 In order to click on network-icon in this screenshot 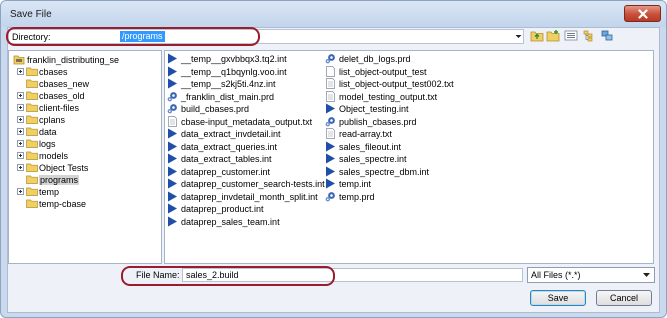, I will do `click(607, 35)`.